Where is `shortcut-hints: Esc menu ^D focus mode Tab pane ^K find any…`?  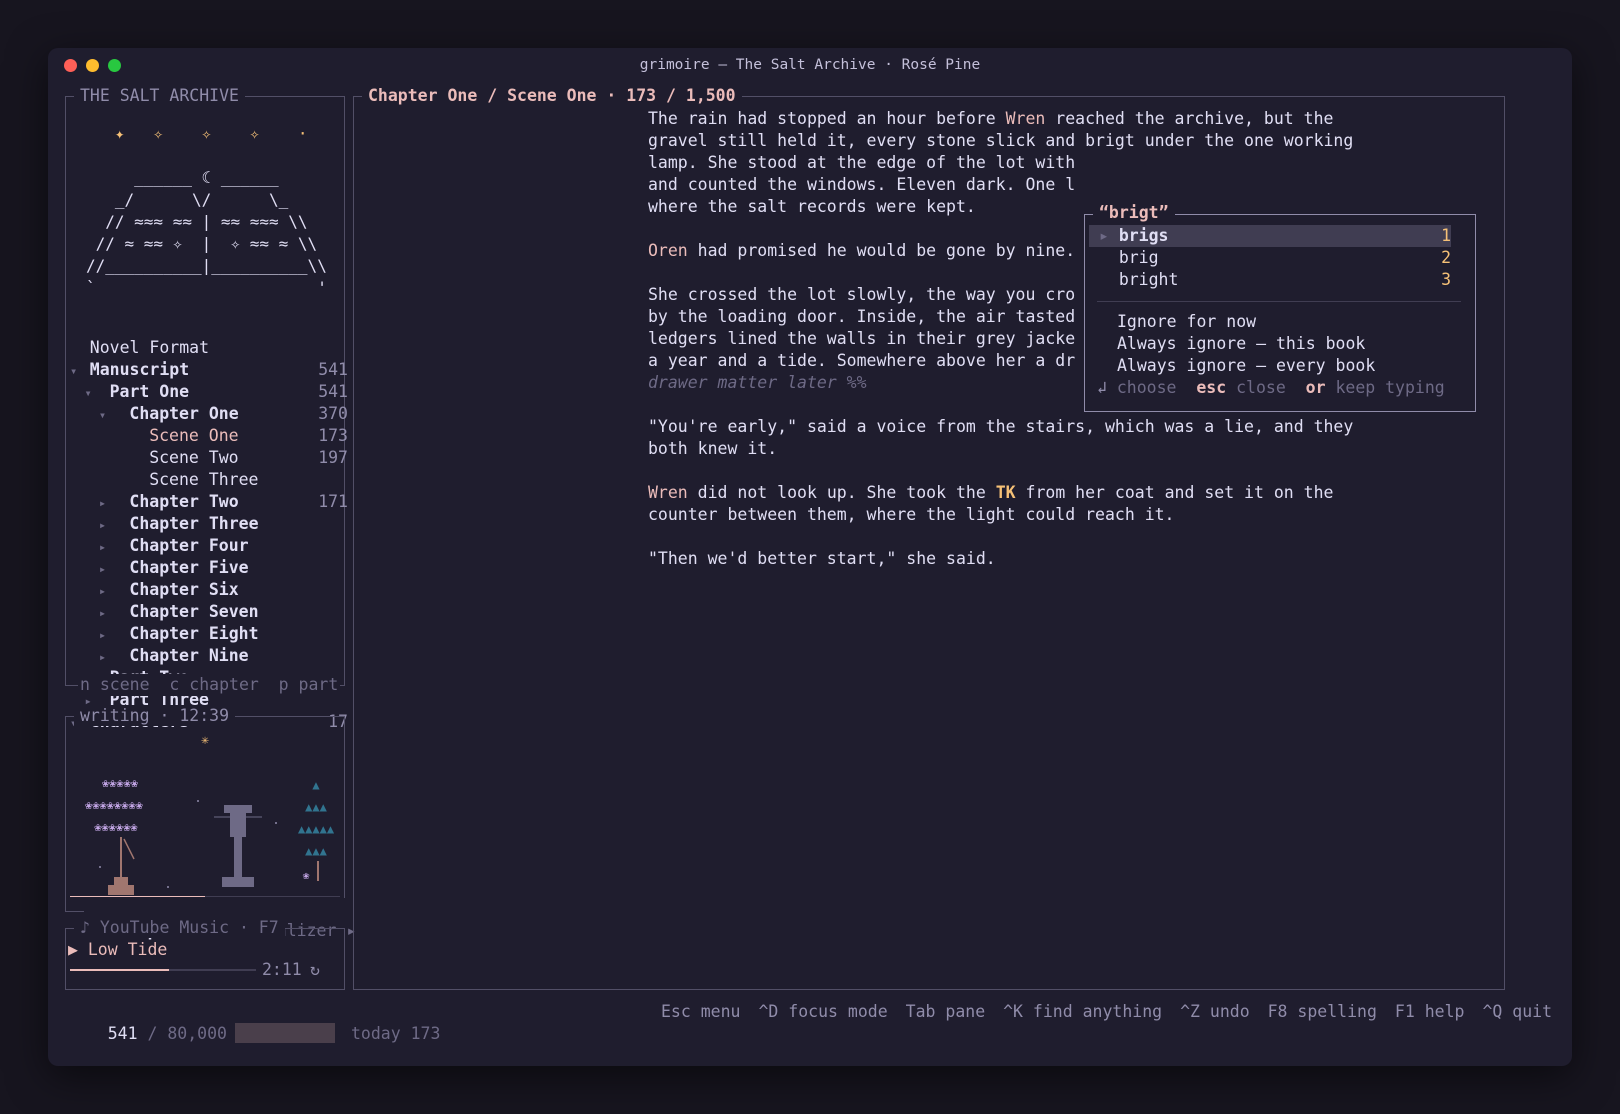
shortcut-hints: Esc menu ^D focus mode Tab pane ^K find any… is located at coordinates (1097, 1012).